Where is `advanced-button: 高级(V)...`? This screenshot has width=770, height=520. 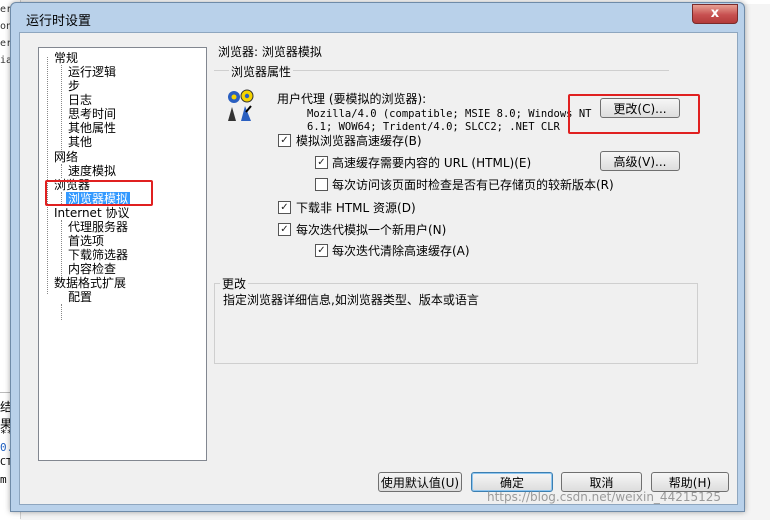 advanced-button: 高级(V)... is located at coordinates (640, 161).